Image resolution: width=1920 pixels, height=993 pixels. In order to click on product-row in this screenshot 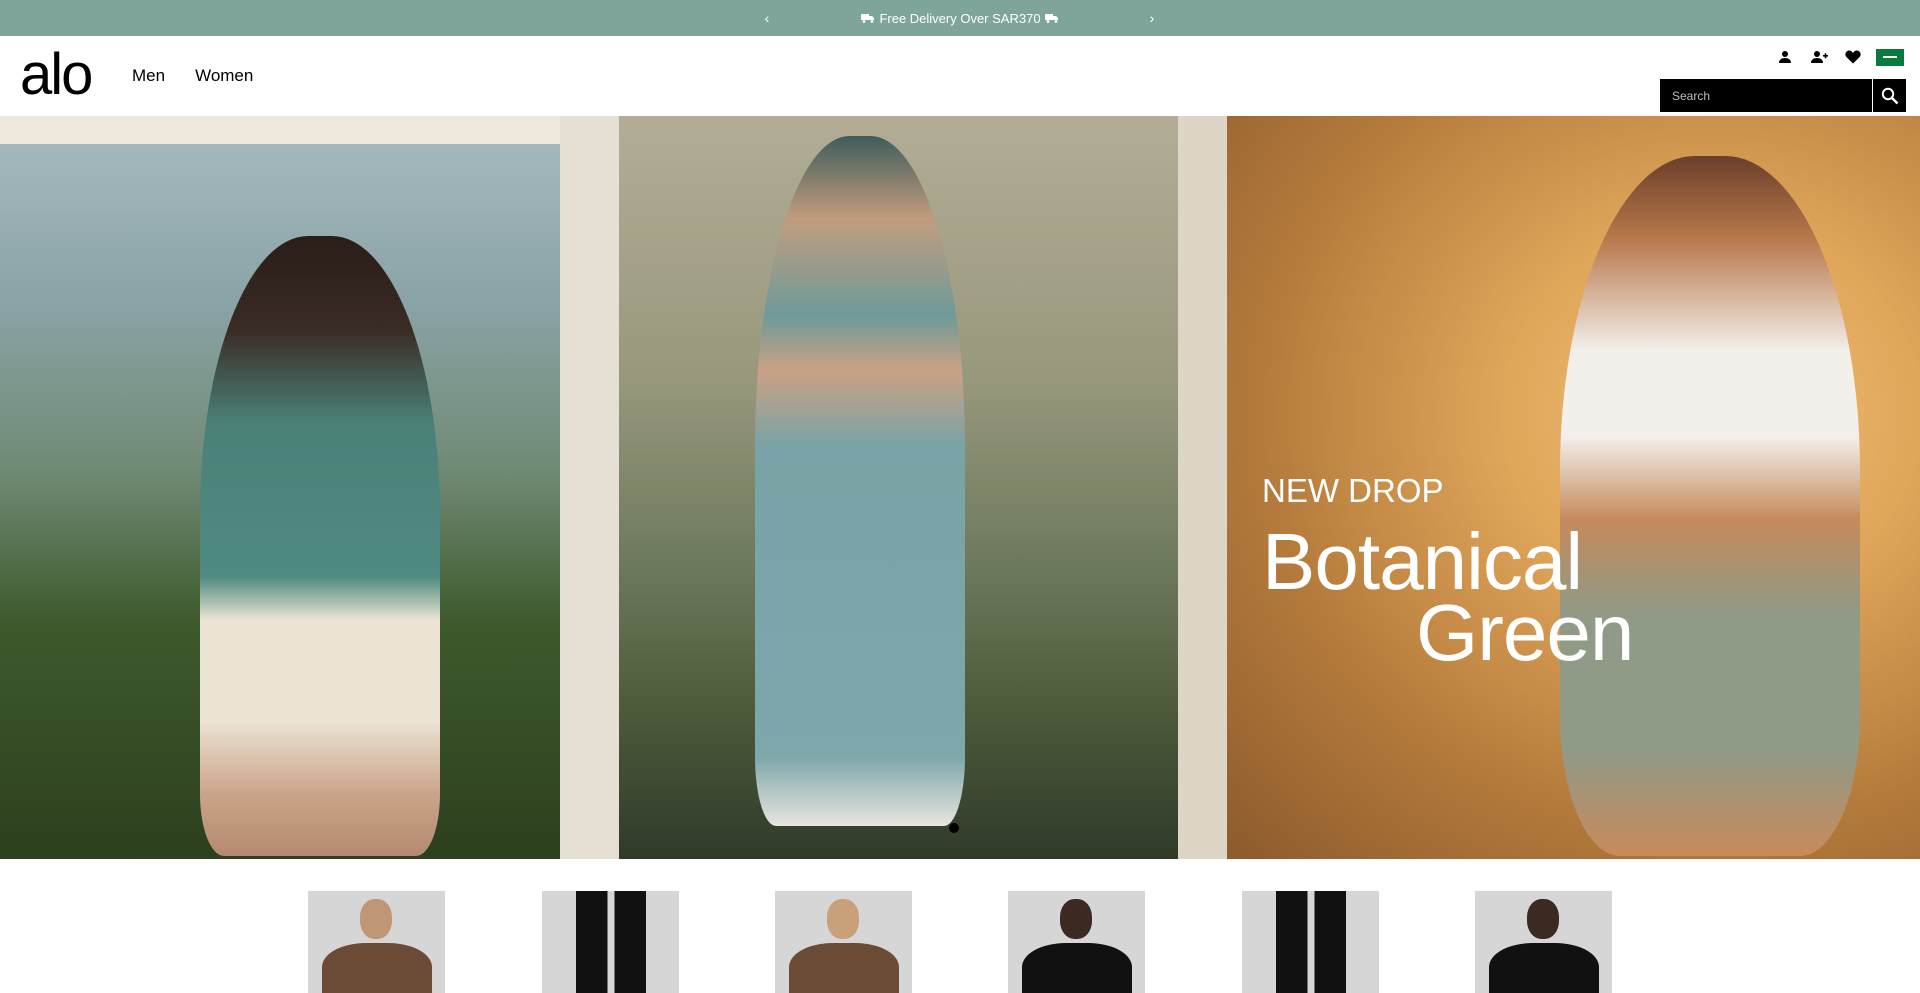, I will do `click(960, 942)`.